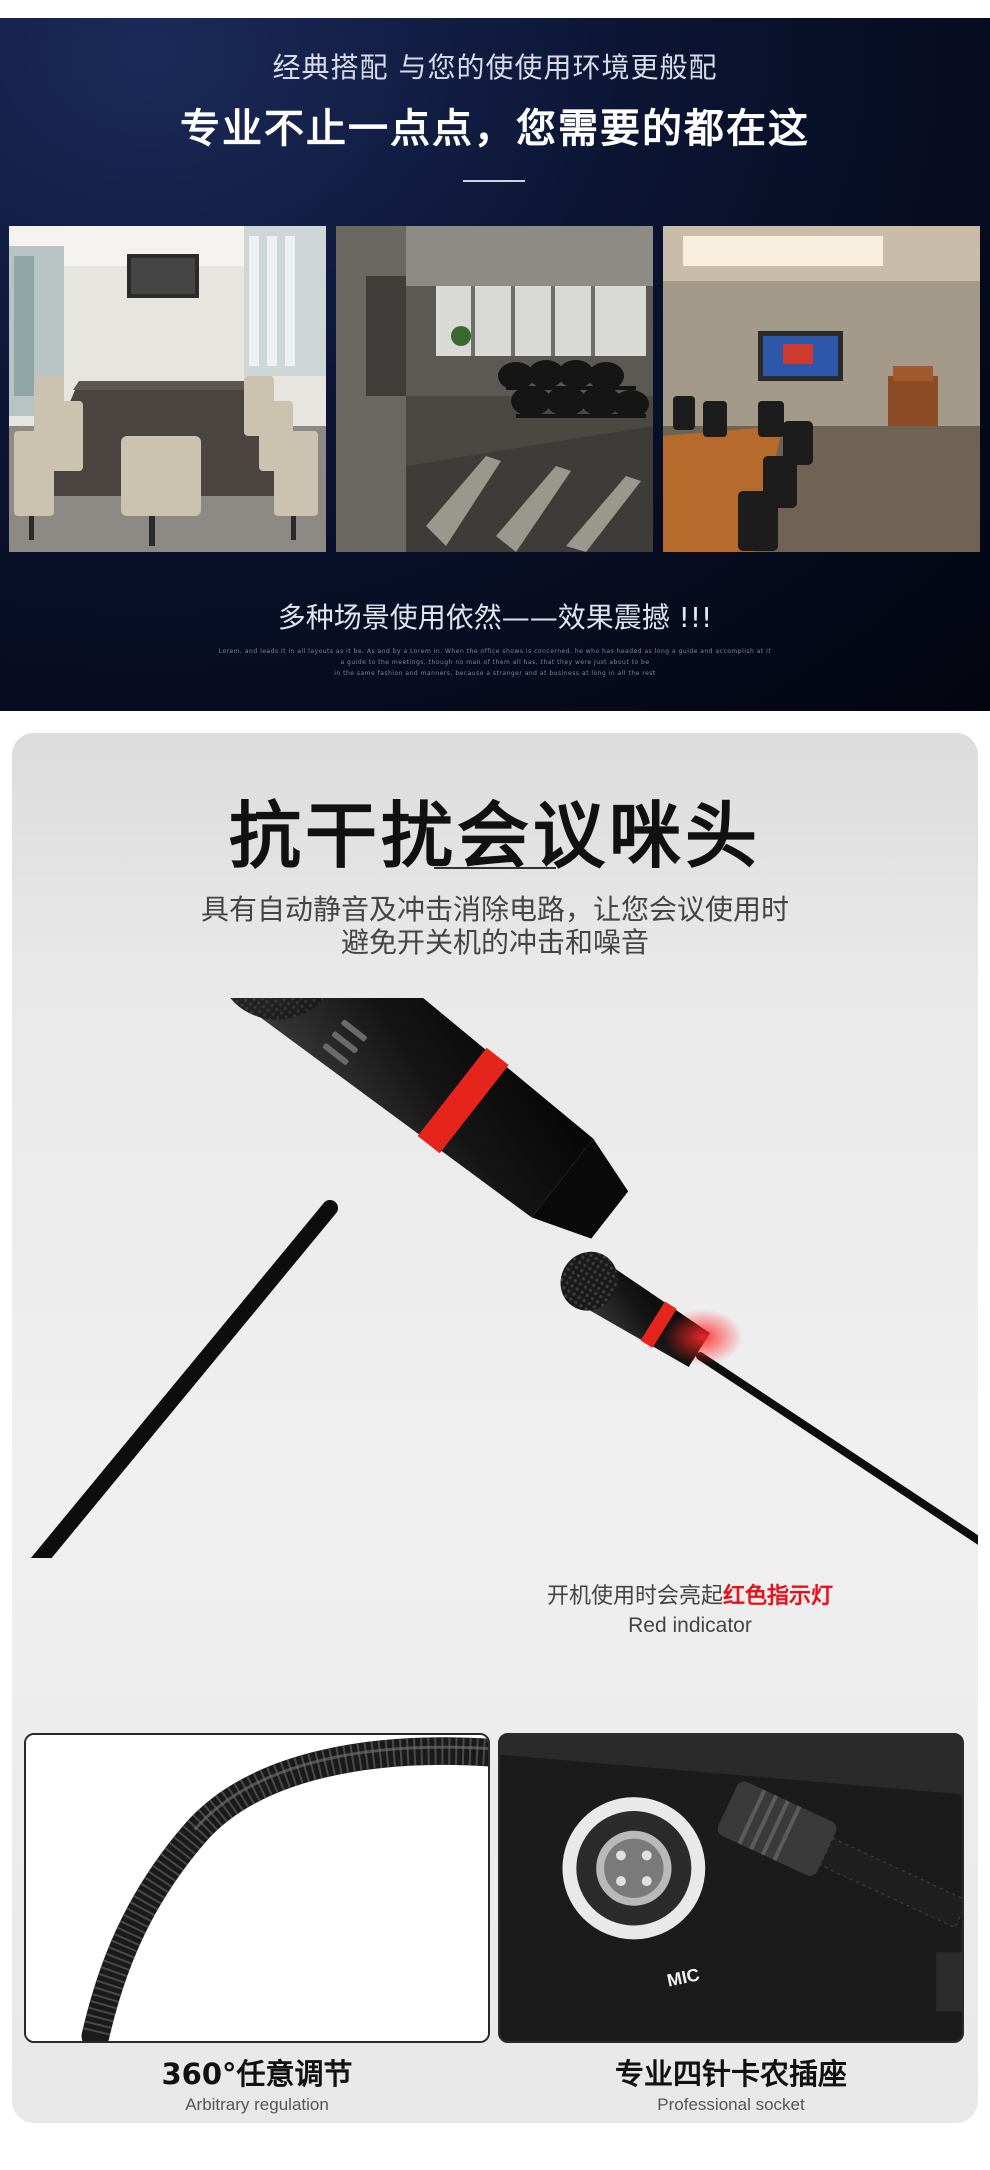 This screenshot has height=2170, width=990. I want to click on training-room-photo, so click(494, 389).